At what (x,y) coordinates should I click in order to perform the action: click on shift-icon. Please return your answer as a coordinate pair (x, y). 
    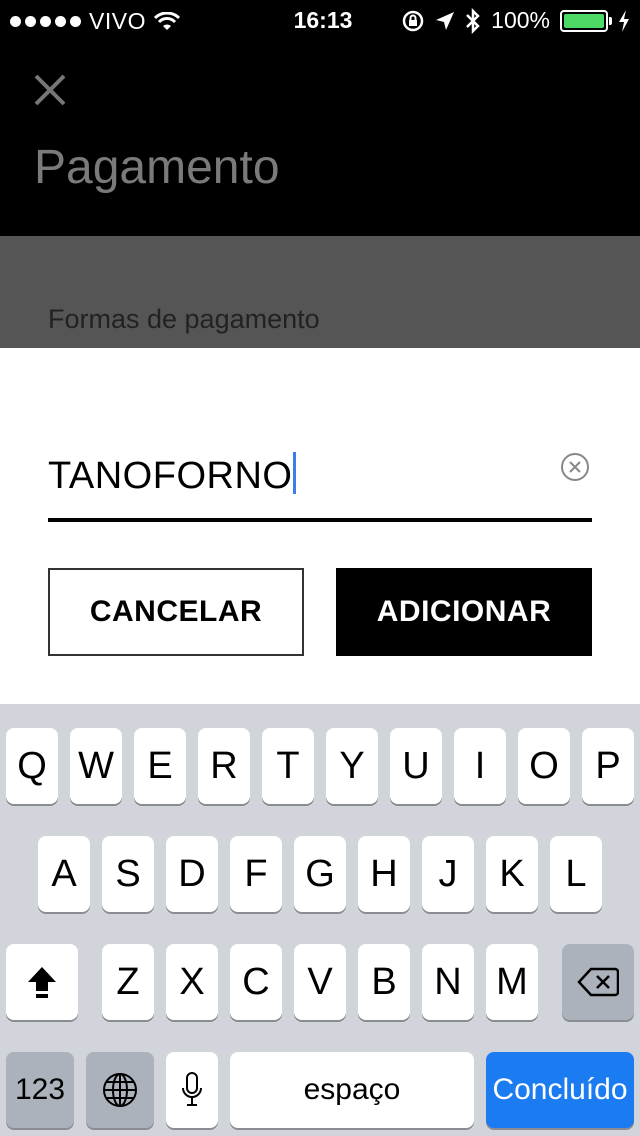
    Looking at the image, I should click on (42, 982).